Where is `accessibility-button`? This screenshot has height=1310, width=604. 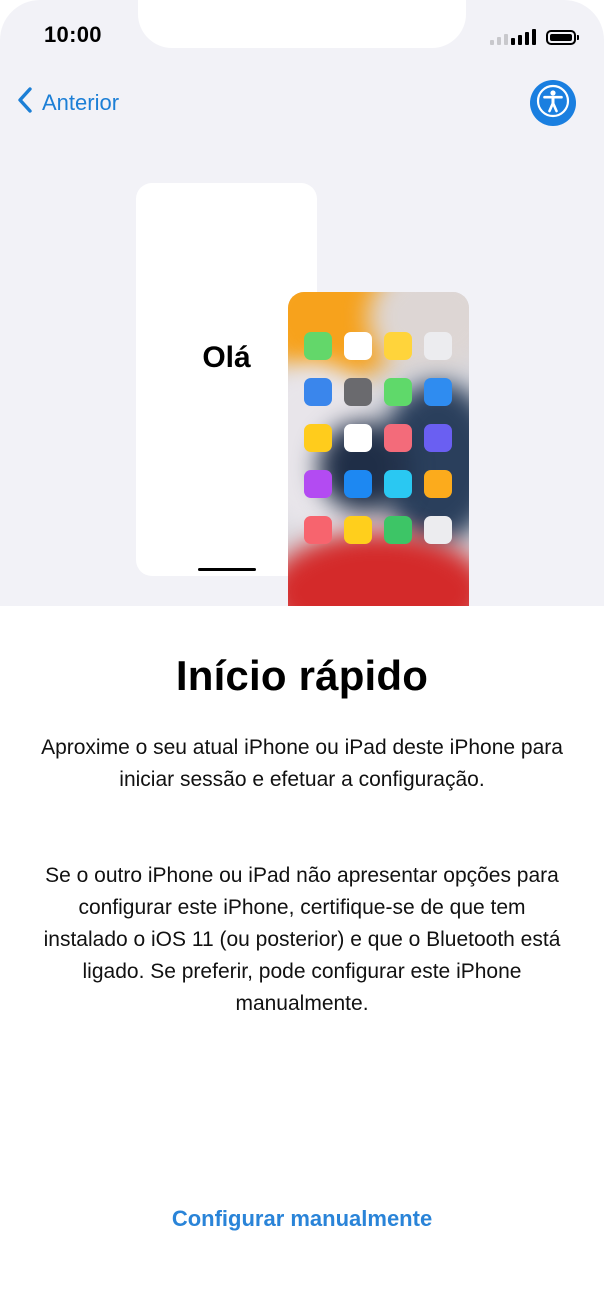
accessibility-button is located at coordinates (553, 103).